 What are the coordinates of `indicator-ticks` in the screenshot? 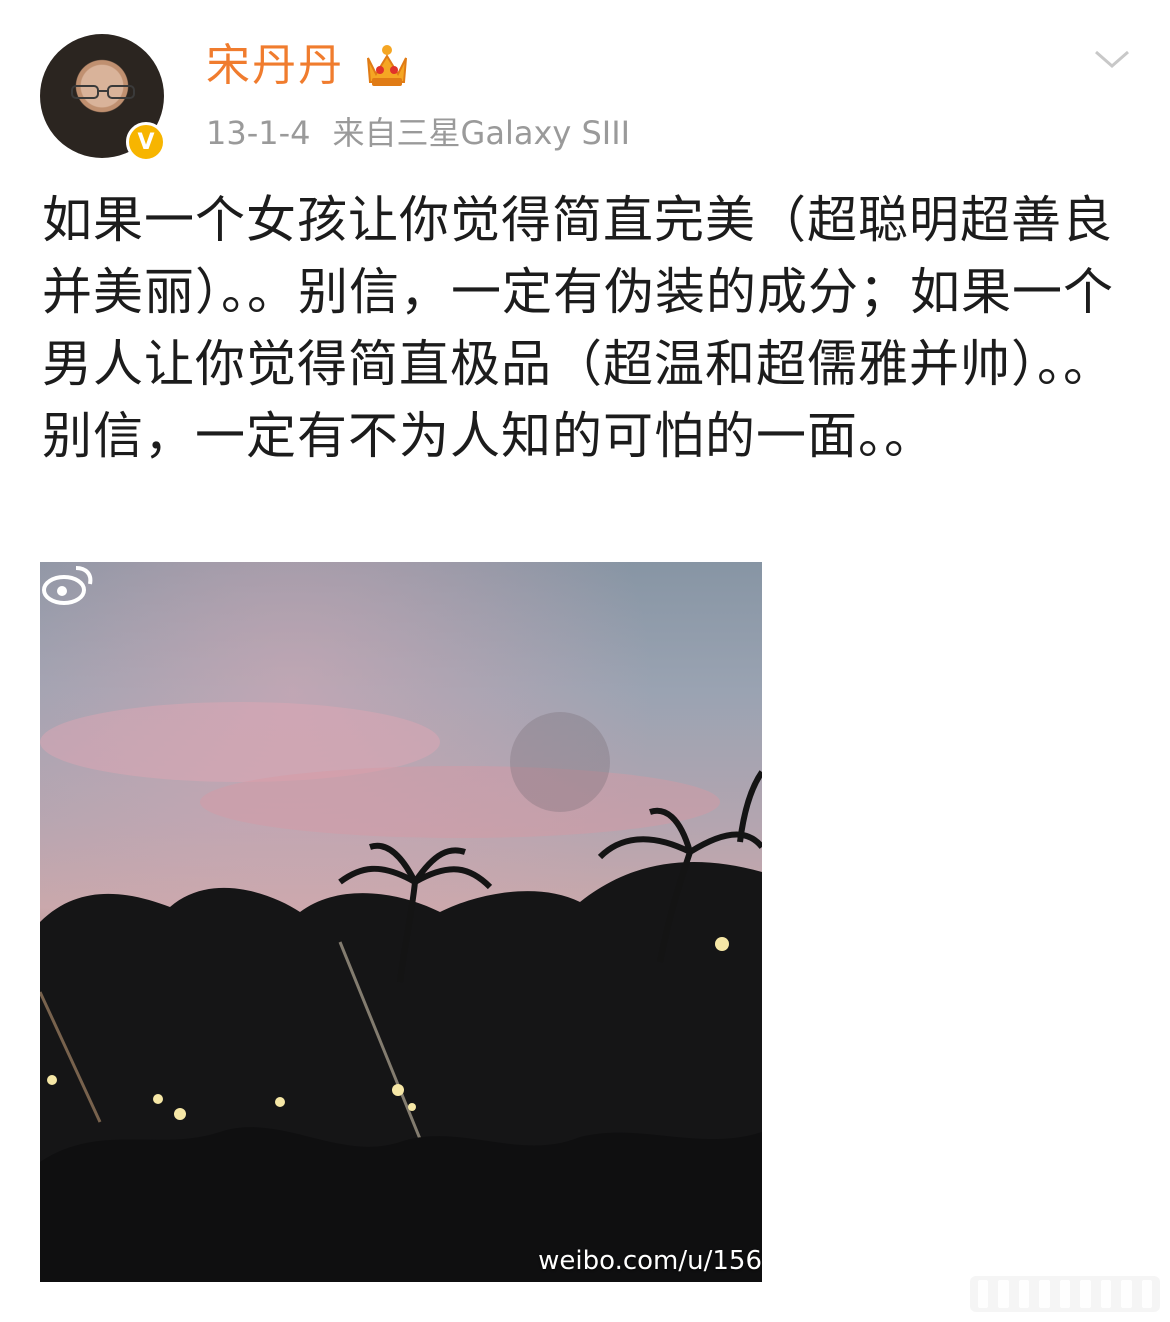 It's located at (1065, 1294).